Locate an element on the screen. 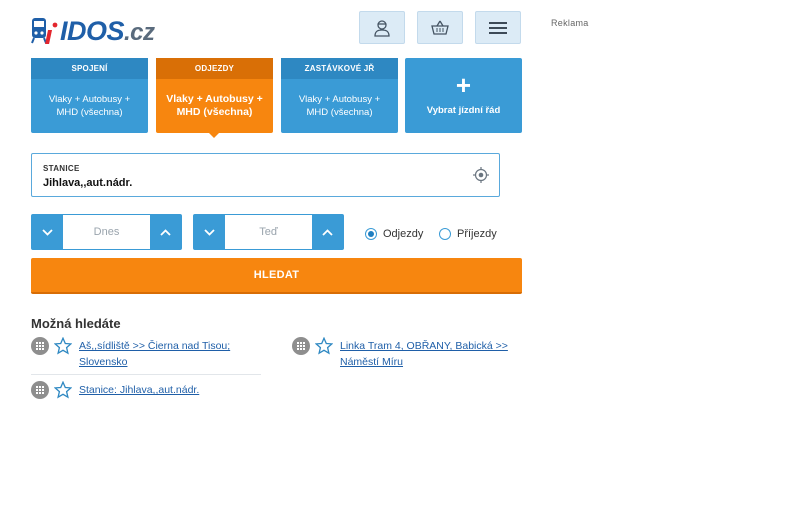  search-button: HLEDAT is located at coordinates (276, 276).